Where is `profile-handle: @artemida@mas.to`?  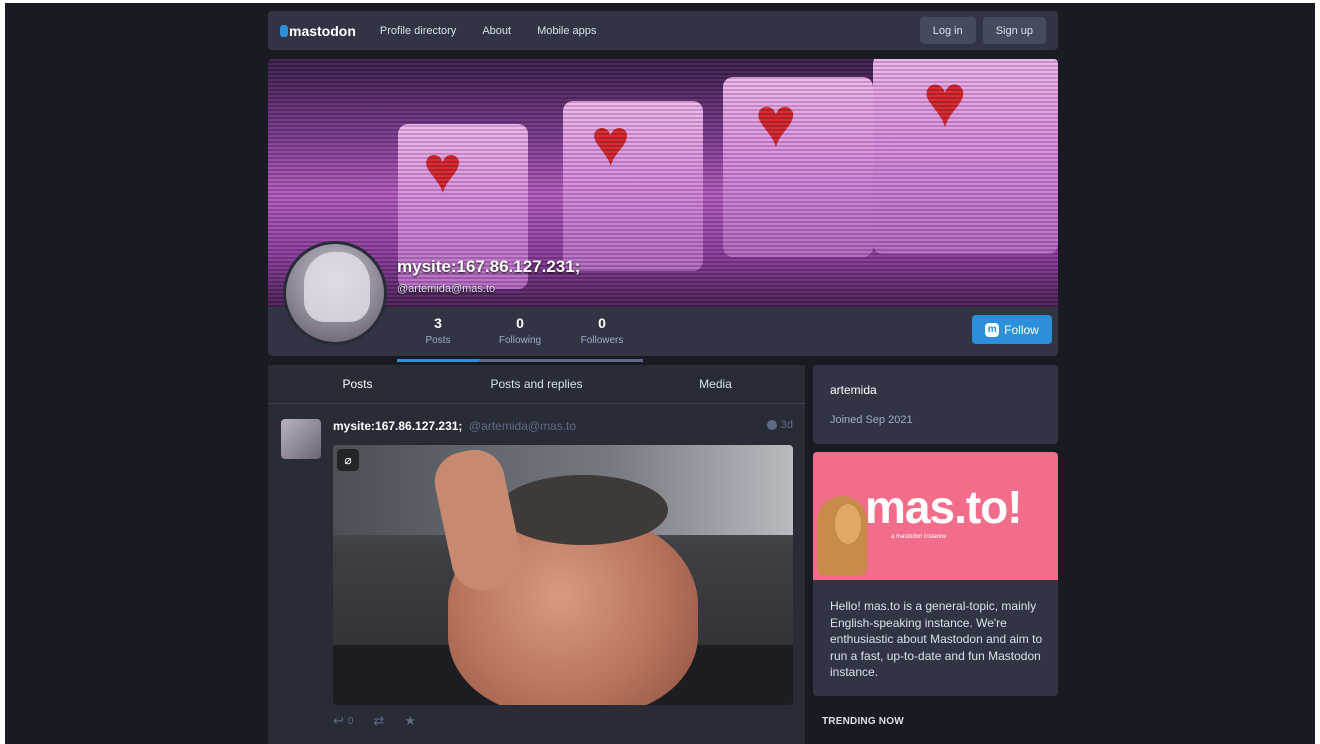 profile-handle: @artemida@mas.to is located at coordinates (446, 289).